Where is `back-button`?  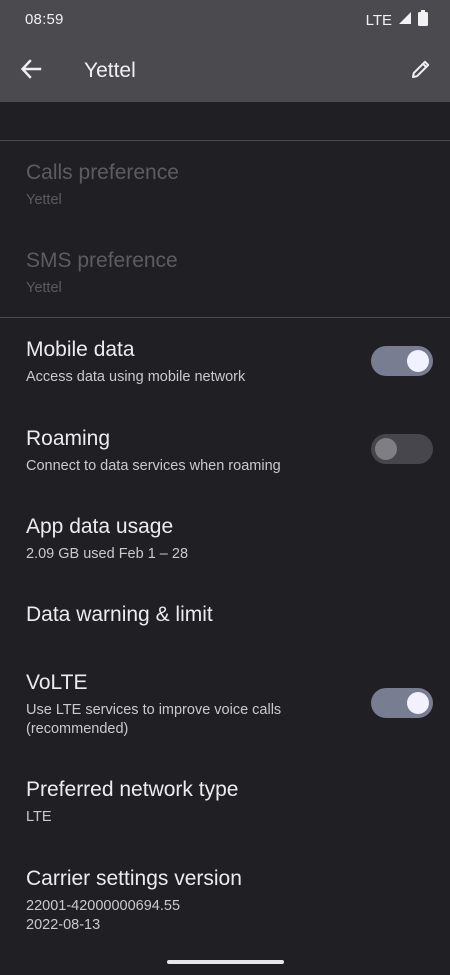 back-button is located at coordinates (31, 71).